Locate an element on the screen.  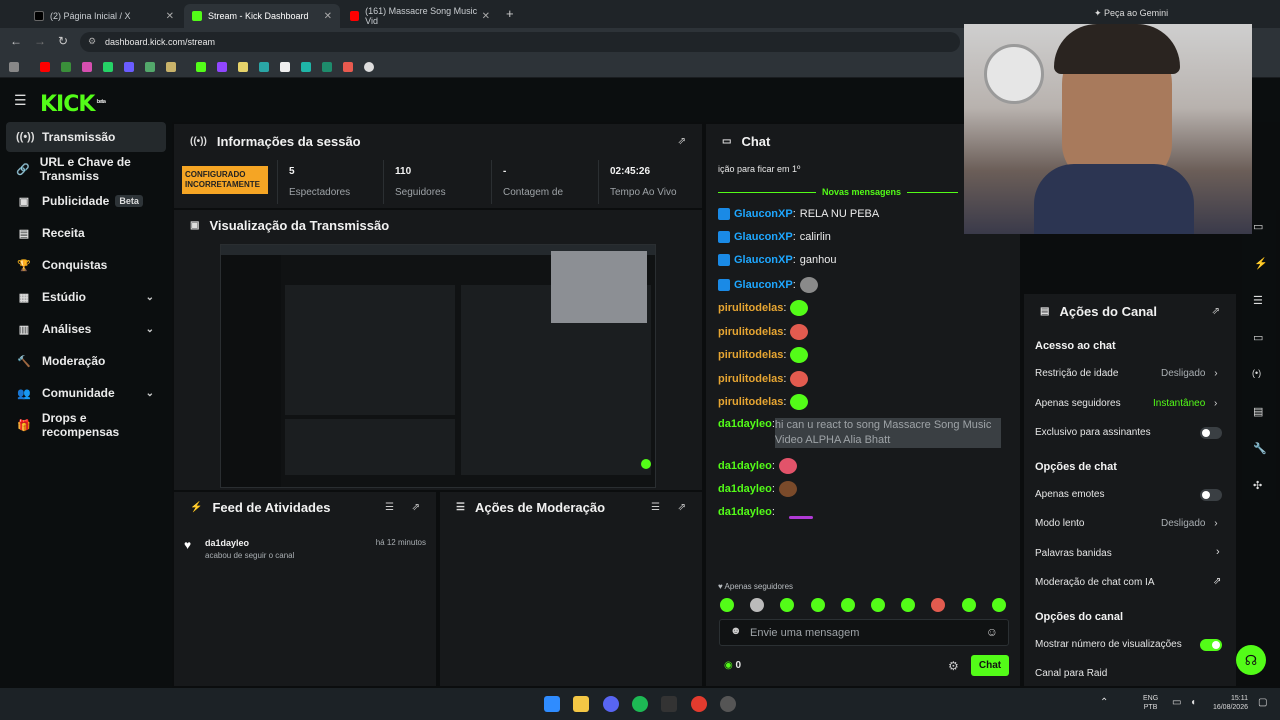
age-restriction-row: Restrição de idade is located at coordinates (1076, 373).